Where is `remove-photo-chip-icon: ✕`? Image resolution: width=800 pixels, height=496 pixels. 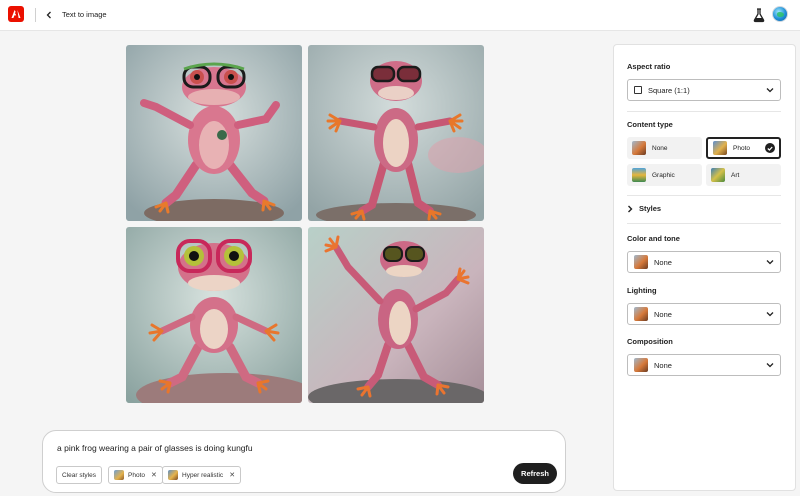 remove-photo-chip-icon: ✕ is located at coordinates (154, 475).